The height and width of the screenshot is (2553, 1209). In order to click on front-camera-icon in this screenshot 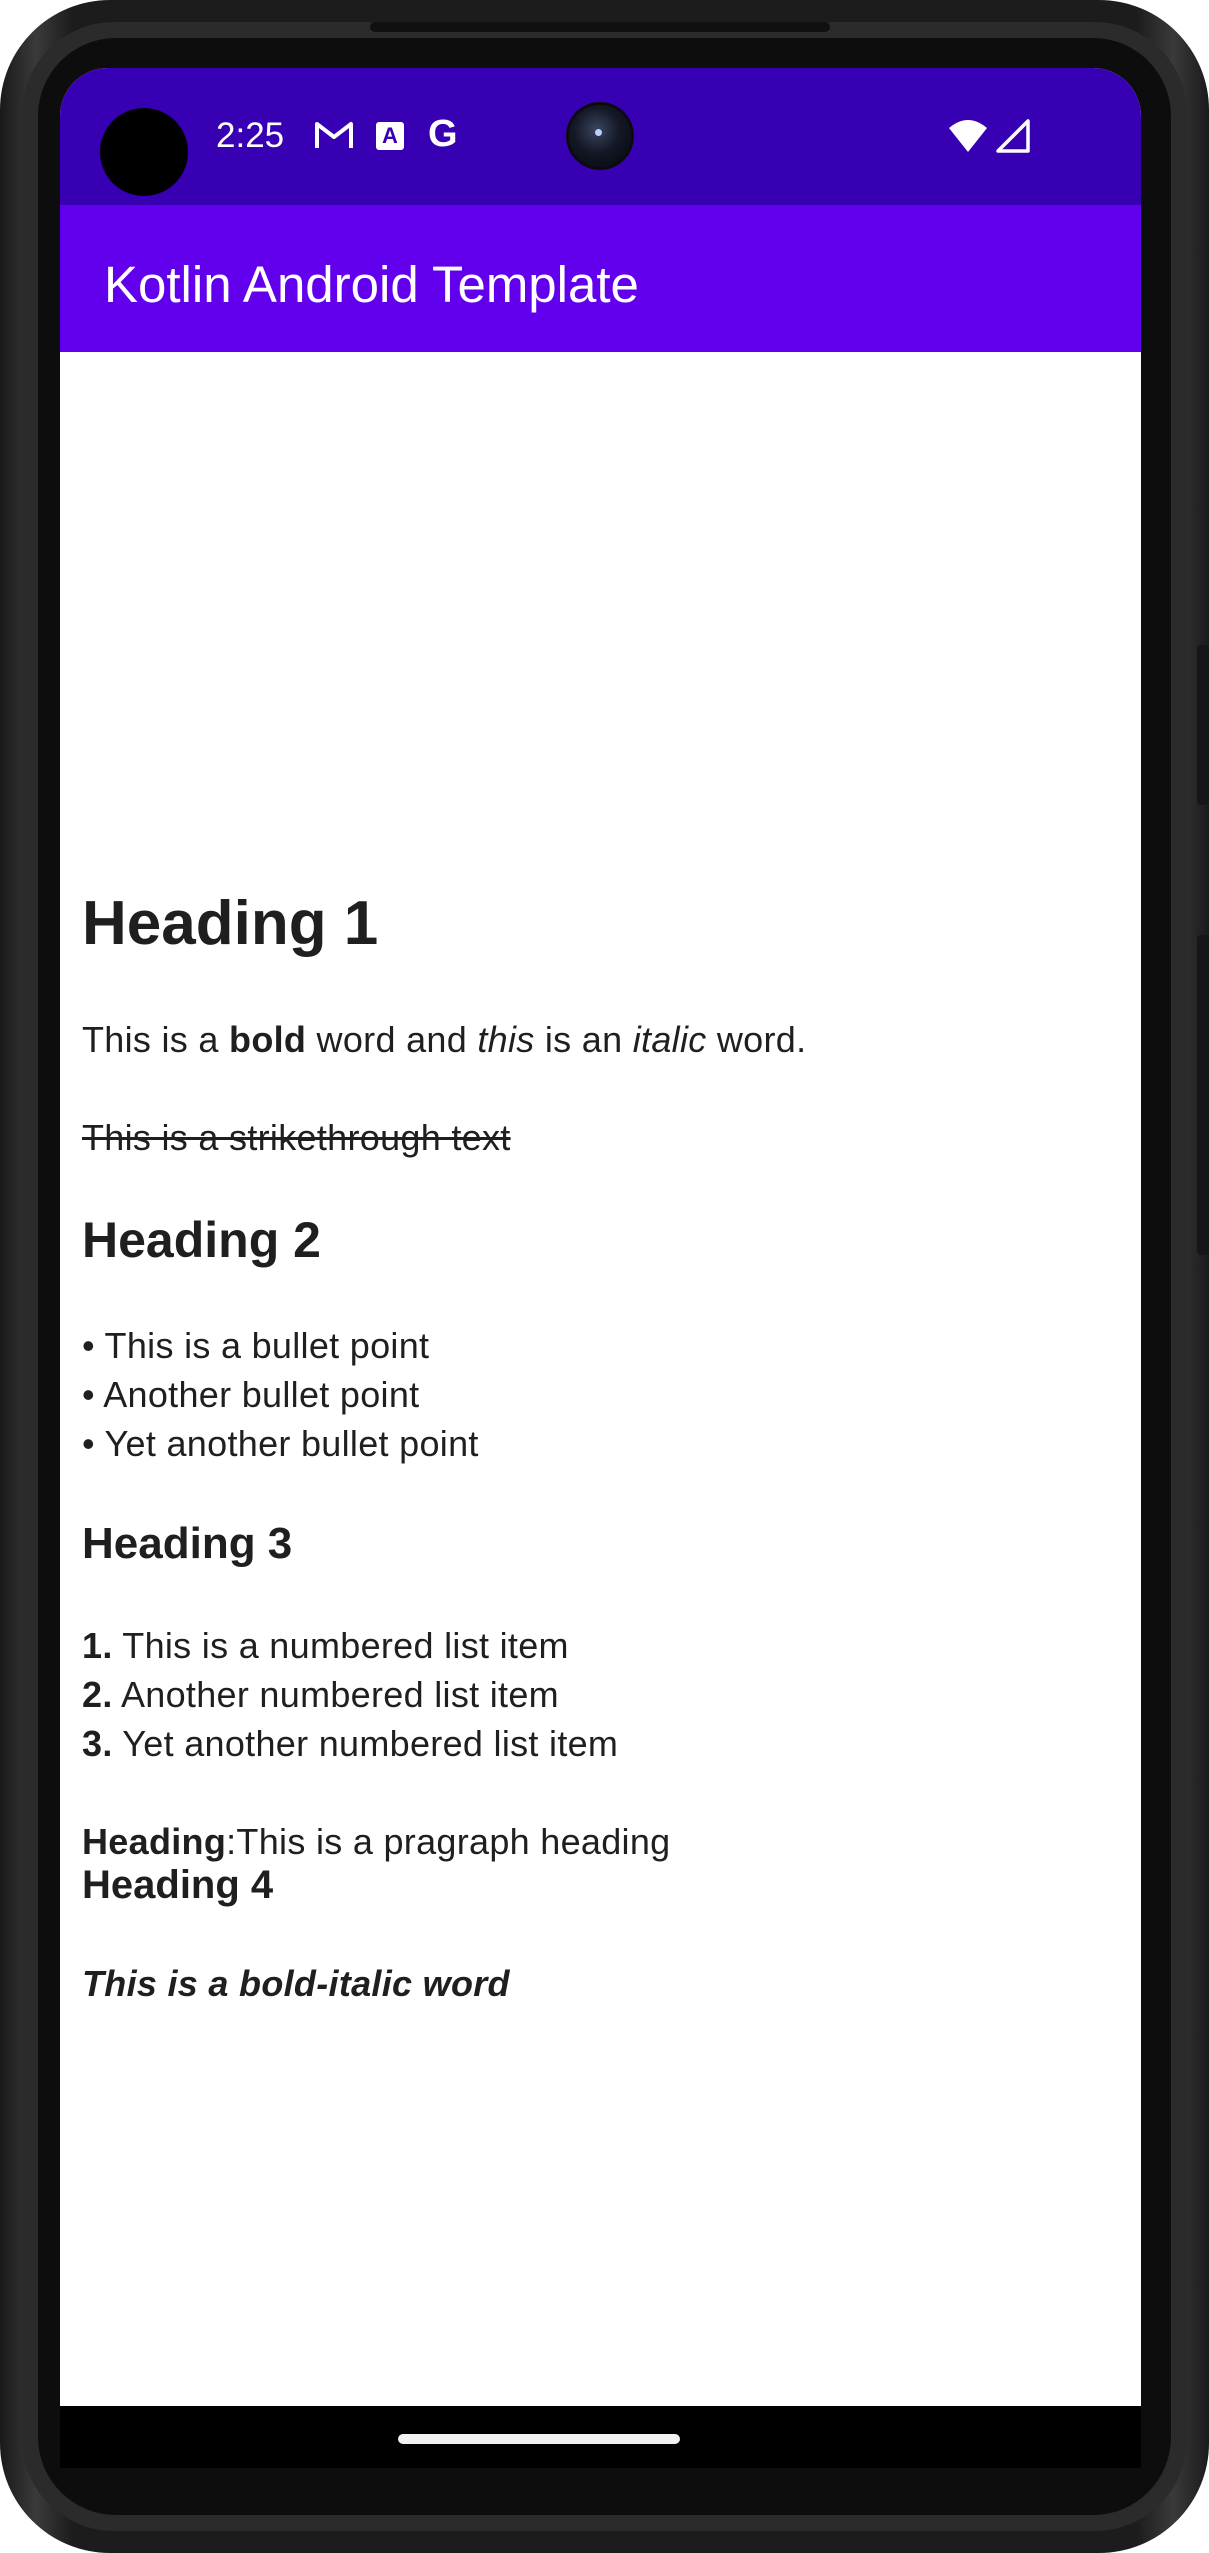, I will do `click(600, 136)`.